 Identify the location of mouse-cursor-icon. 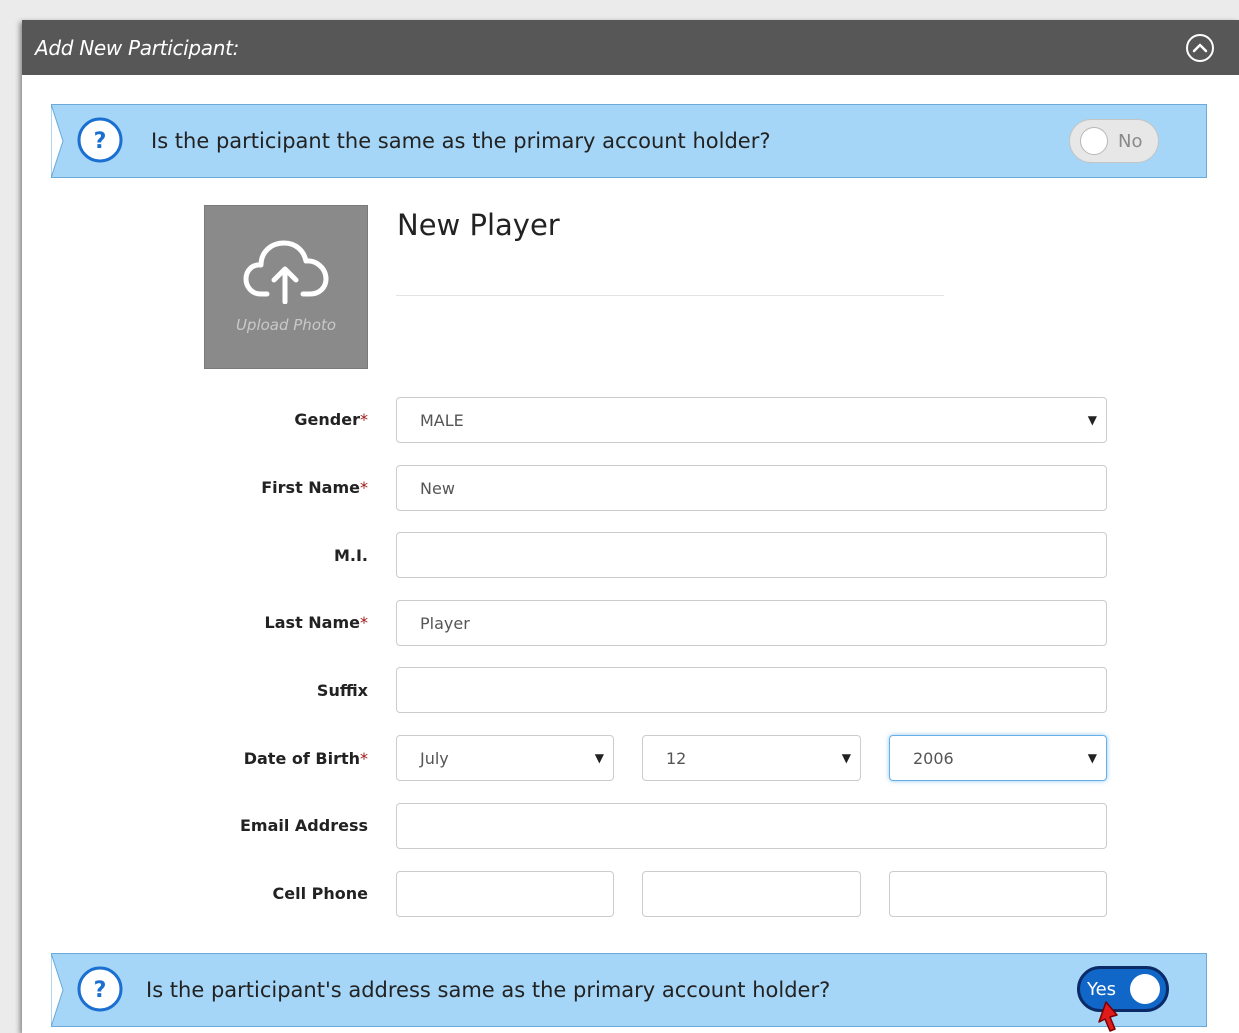
(1108, 1016).